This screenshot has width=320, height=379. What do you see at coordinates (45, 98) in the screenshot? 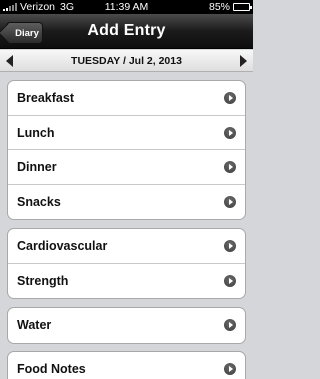
I see `list-item-label: Breakfast` at bounding box center [45, 98].